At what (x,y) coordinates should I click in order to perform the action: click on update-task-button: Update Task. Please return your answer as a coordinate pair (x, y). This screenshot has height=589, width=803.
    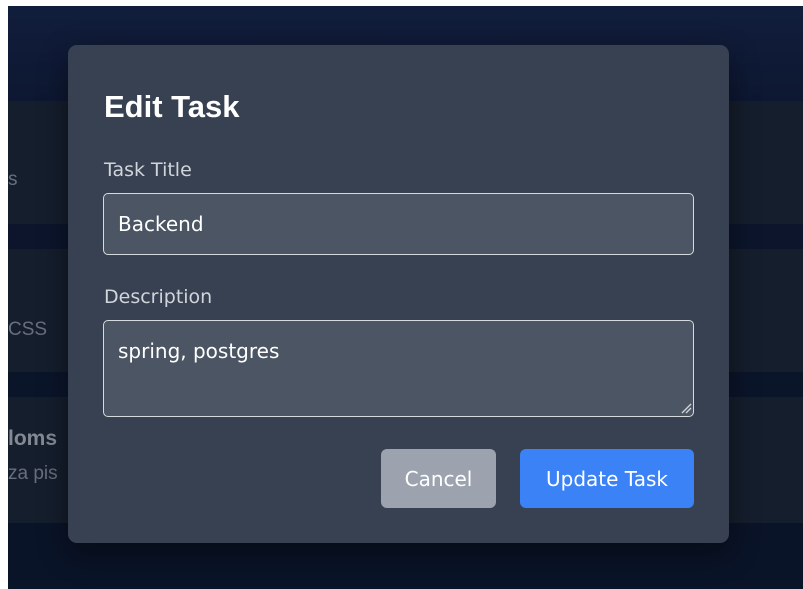
    Looking at the image, I should click on (607, 478).